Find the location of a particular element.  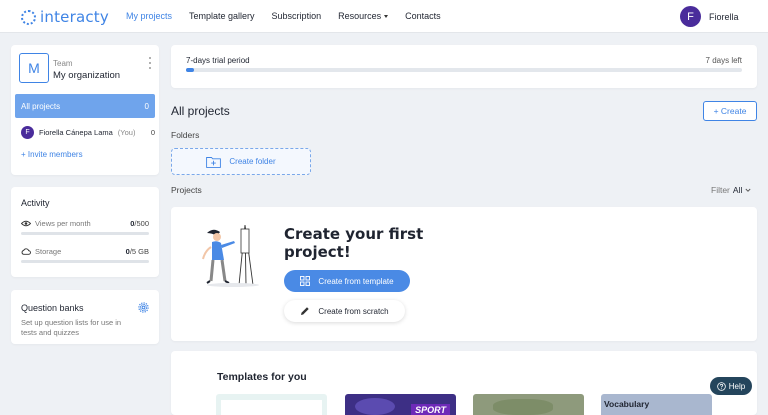

help-label: Help is located at coordinates (737, 386).